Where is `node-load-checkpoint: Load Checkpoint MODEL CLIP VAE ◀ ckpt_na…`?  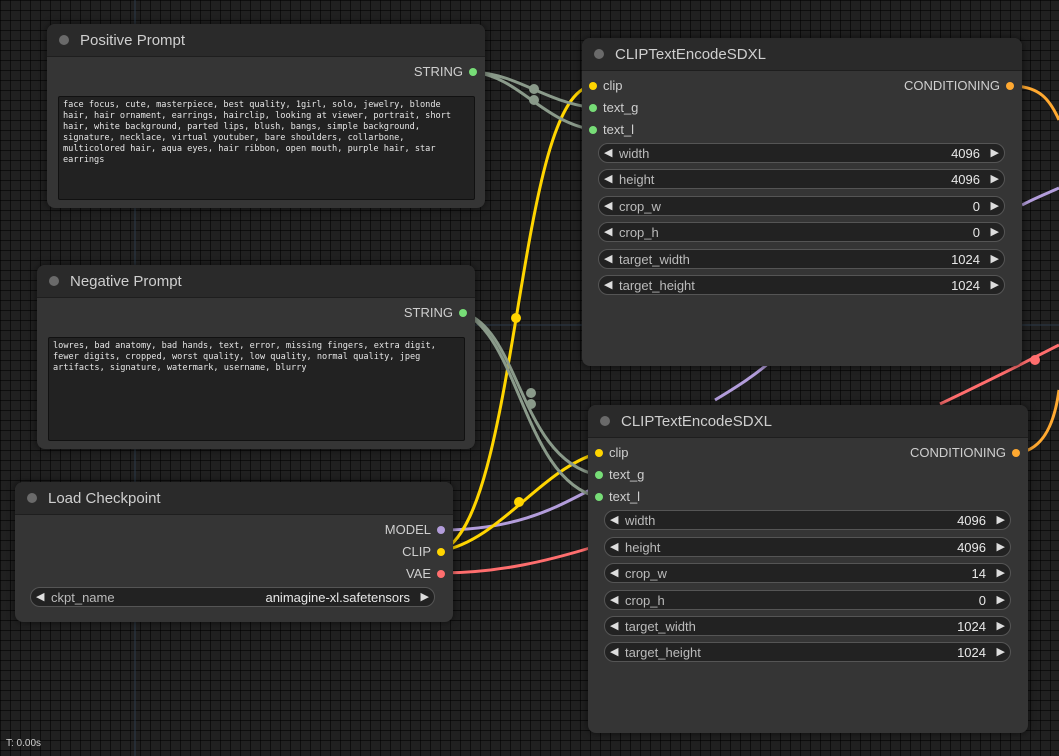 node-load-checkpoint: Load Checkpoint MODEL CLIP VAE ◀ ckpt_na… is located at coordinates (234, 552).